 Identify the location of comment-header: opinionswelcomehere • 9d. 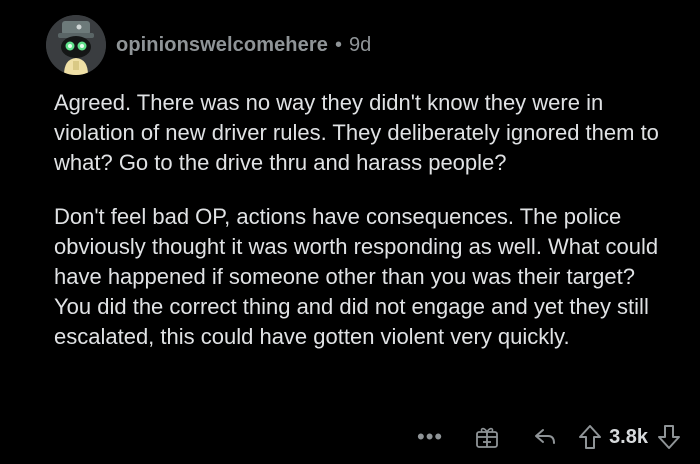
(208, 45).